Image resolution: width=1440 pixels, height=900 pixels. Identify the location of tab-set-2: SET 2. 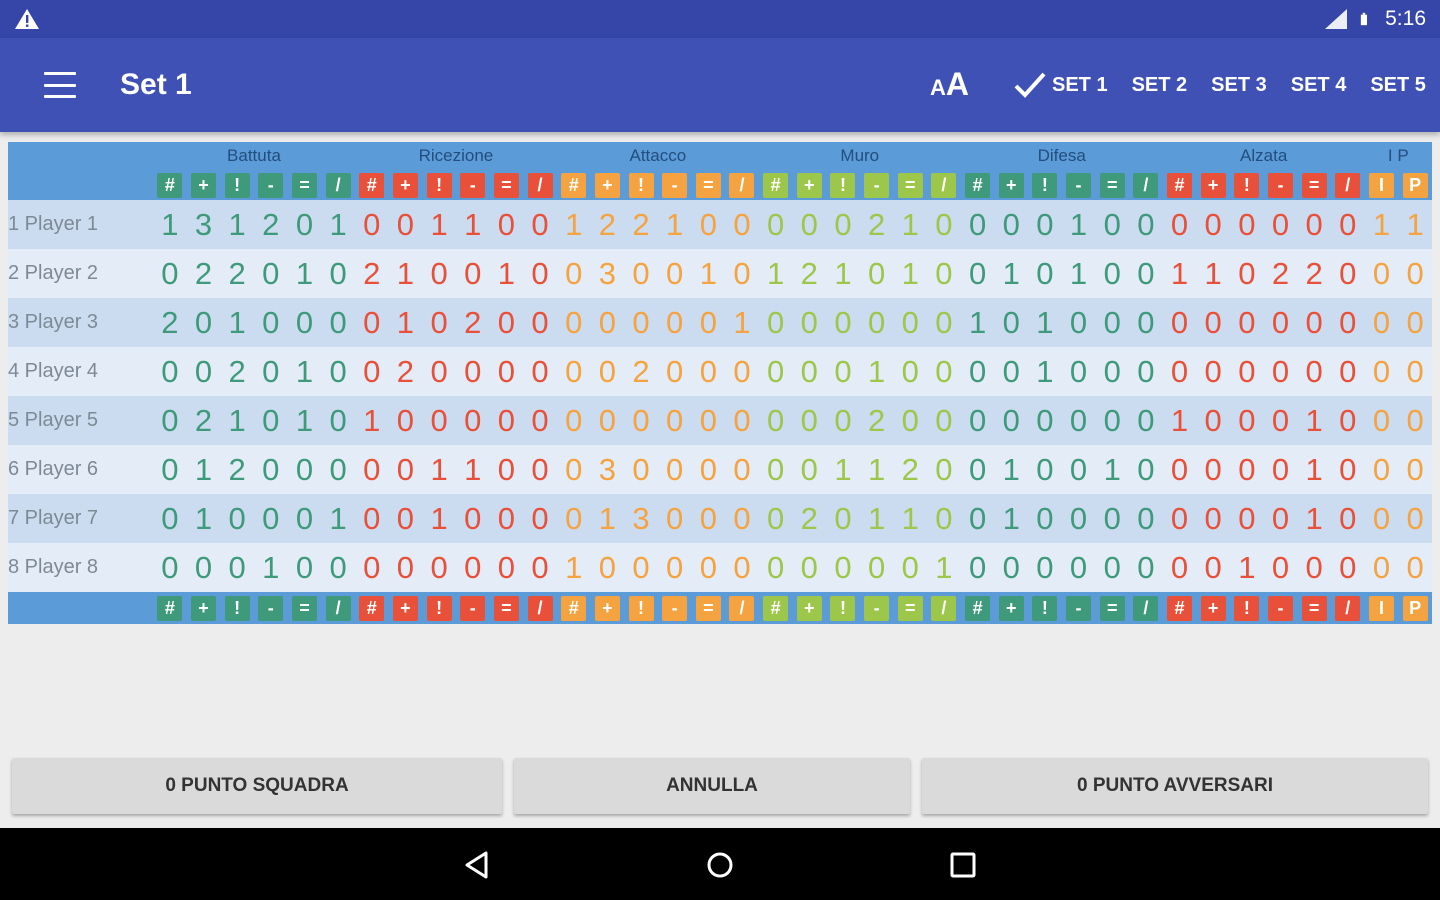
(1160, 85).